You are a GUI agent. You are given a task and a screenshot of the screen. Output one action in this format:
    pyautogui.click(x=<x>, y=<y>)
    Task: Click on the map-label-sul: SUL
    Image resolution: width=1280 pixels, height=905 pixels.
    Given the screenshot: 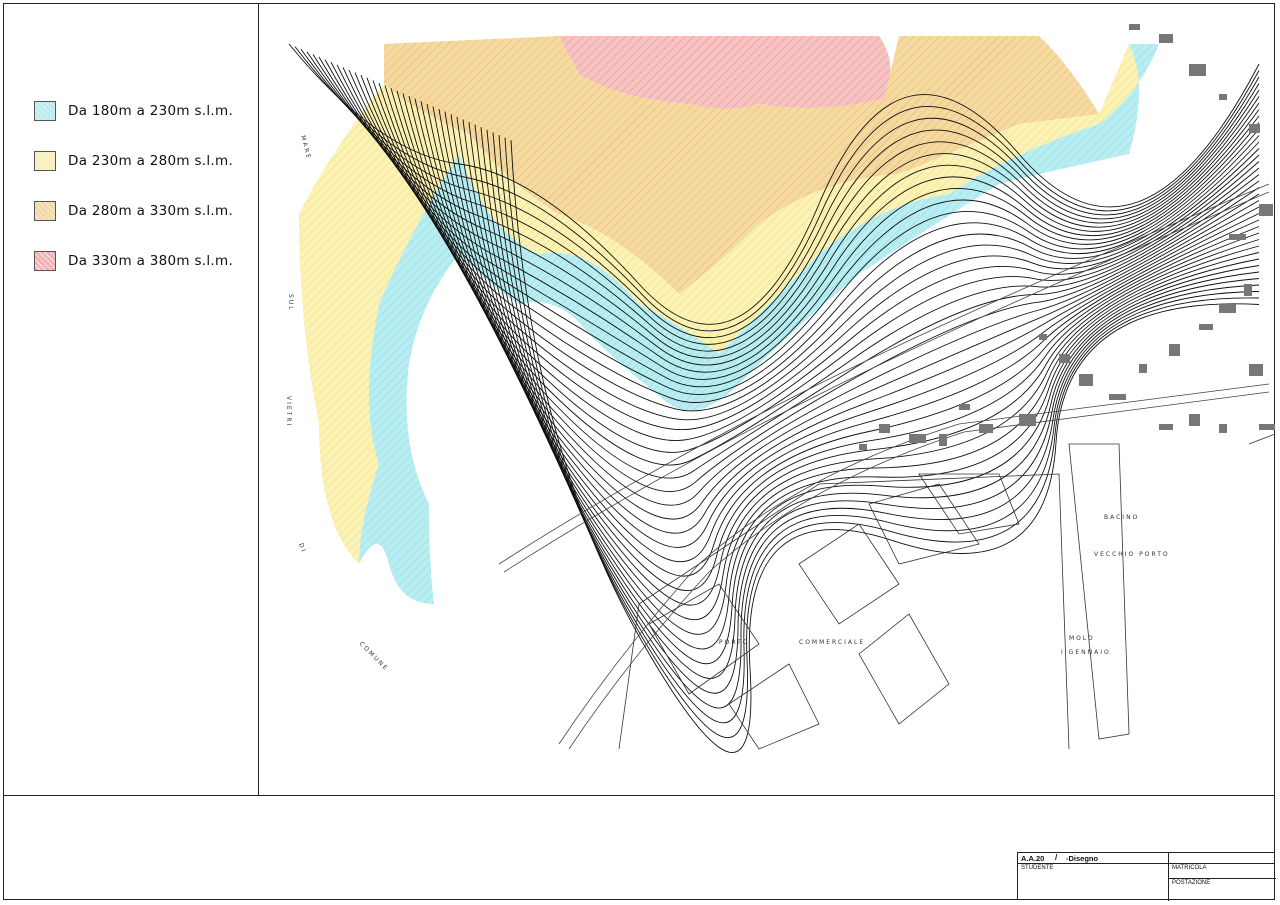 What is the action you would take?
    pyautogui.click(x=290, y=303)
    